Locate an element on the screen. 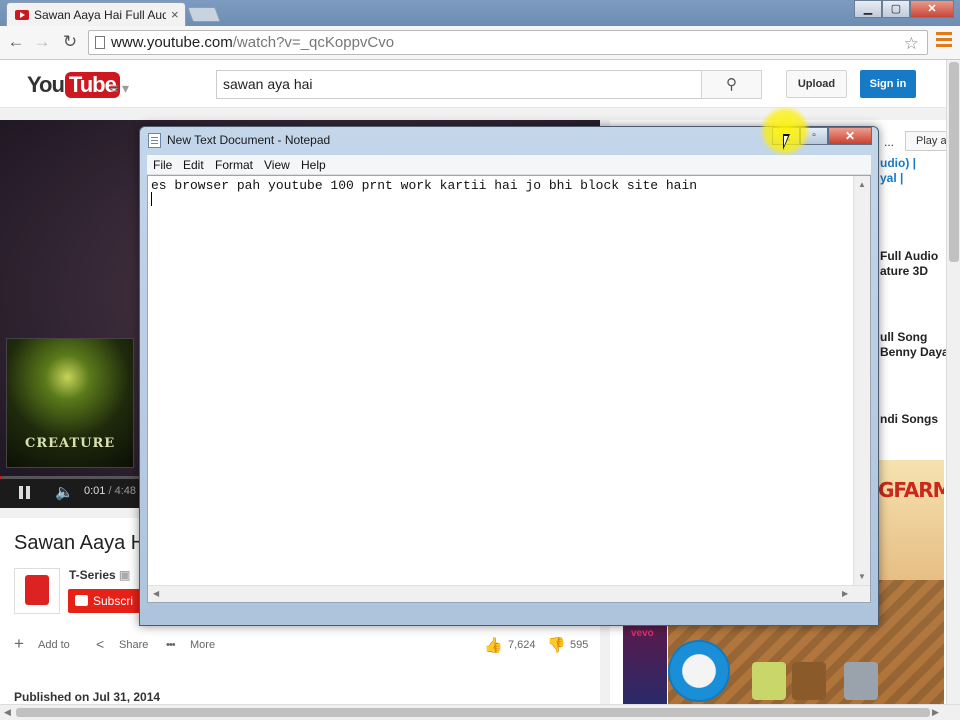 Image resolution: width=960 pixels, height=720 pixels. new-tab-button is located at coordinates (204, 14).